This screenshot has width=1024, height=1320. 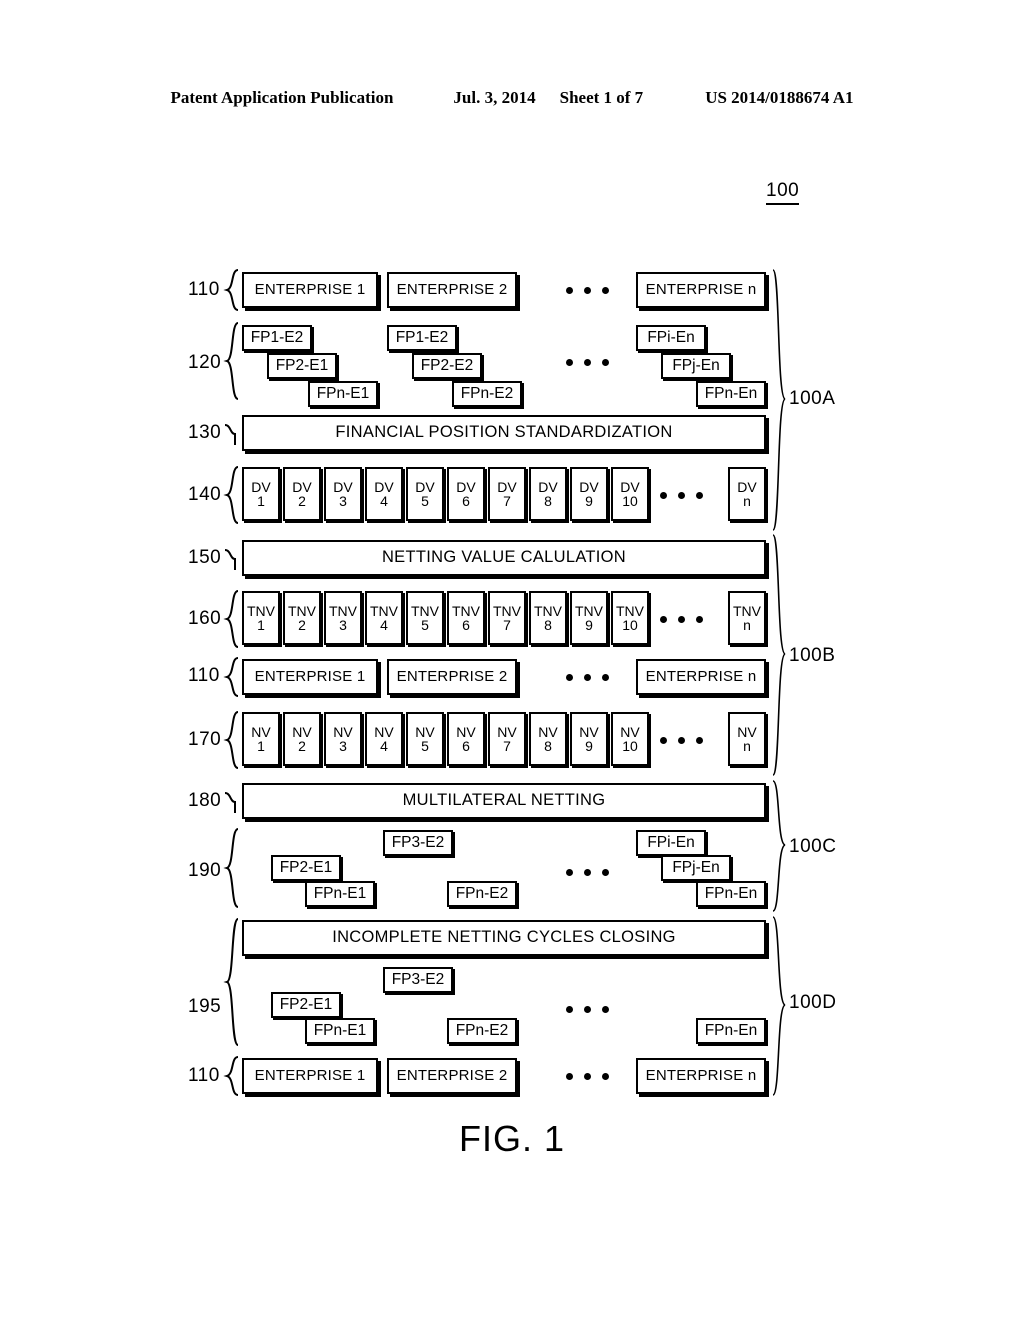 I want to click on nv-box-3: NV 3, so click(x=343, y=739).